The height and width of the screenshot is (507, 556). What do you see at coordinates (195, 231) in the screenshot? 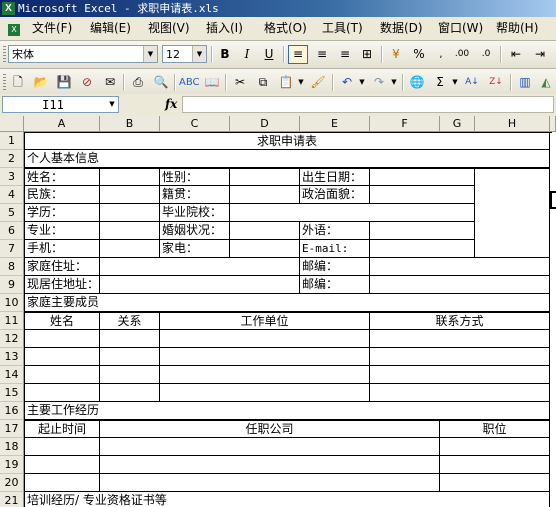
I see `cell-r6-marital: 婚姻状况：` at bounding box center [195, 231].